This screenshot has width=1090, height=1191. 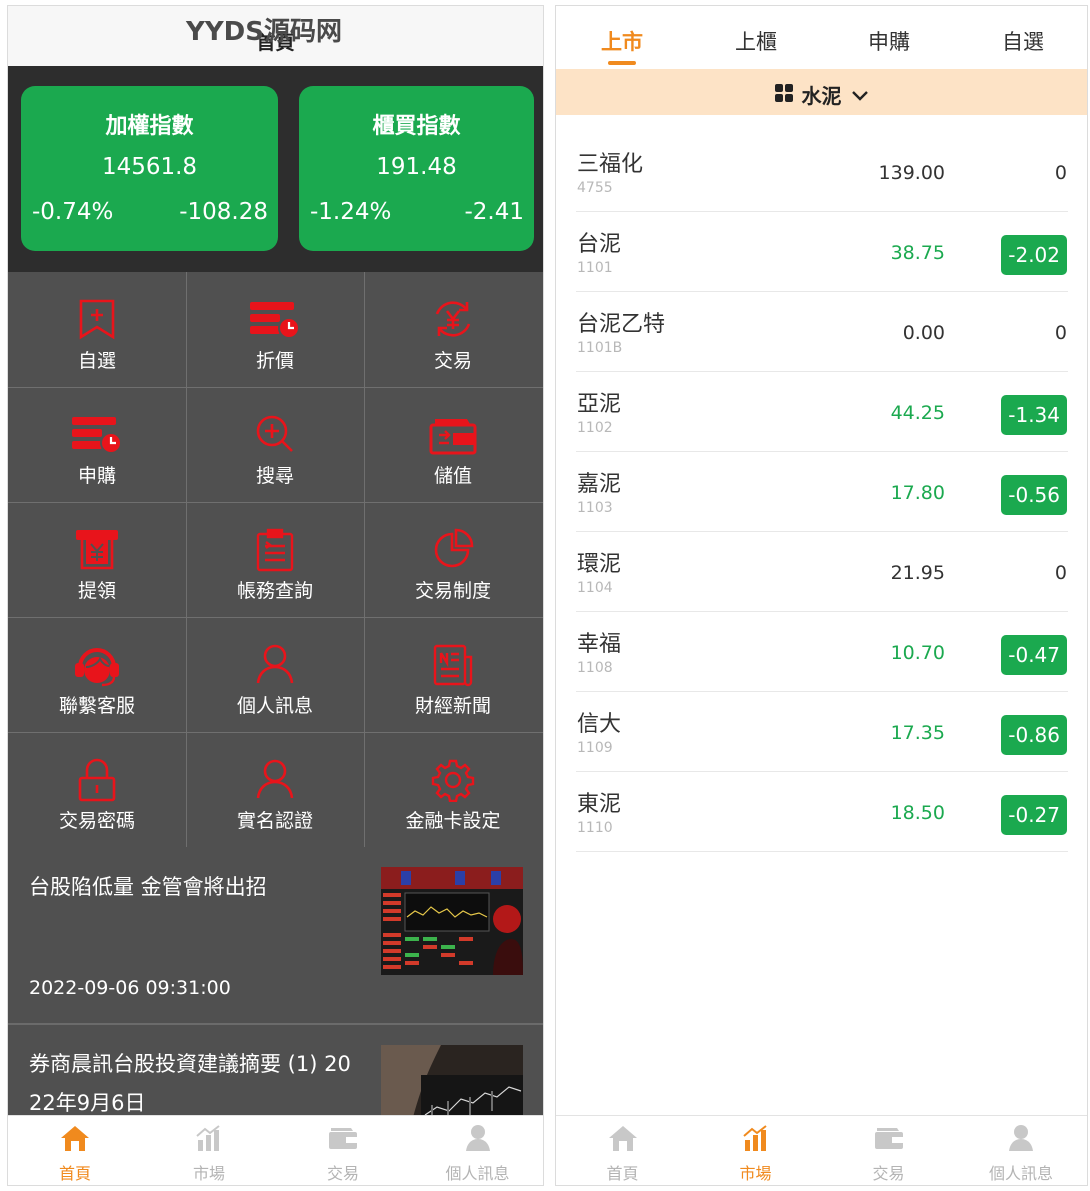 What do you see at coordinates (622, 63) in the screenshot?
I see `active-tab-indicator` at bounding box center [622, 63].